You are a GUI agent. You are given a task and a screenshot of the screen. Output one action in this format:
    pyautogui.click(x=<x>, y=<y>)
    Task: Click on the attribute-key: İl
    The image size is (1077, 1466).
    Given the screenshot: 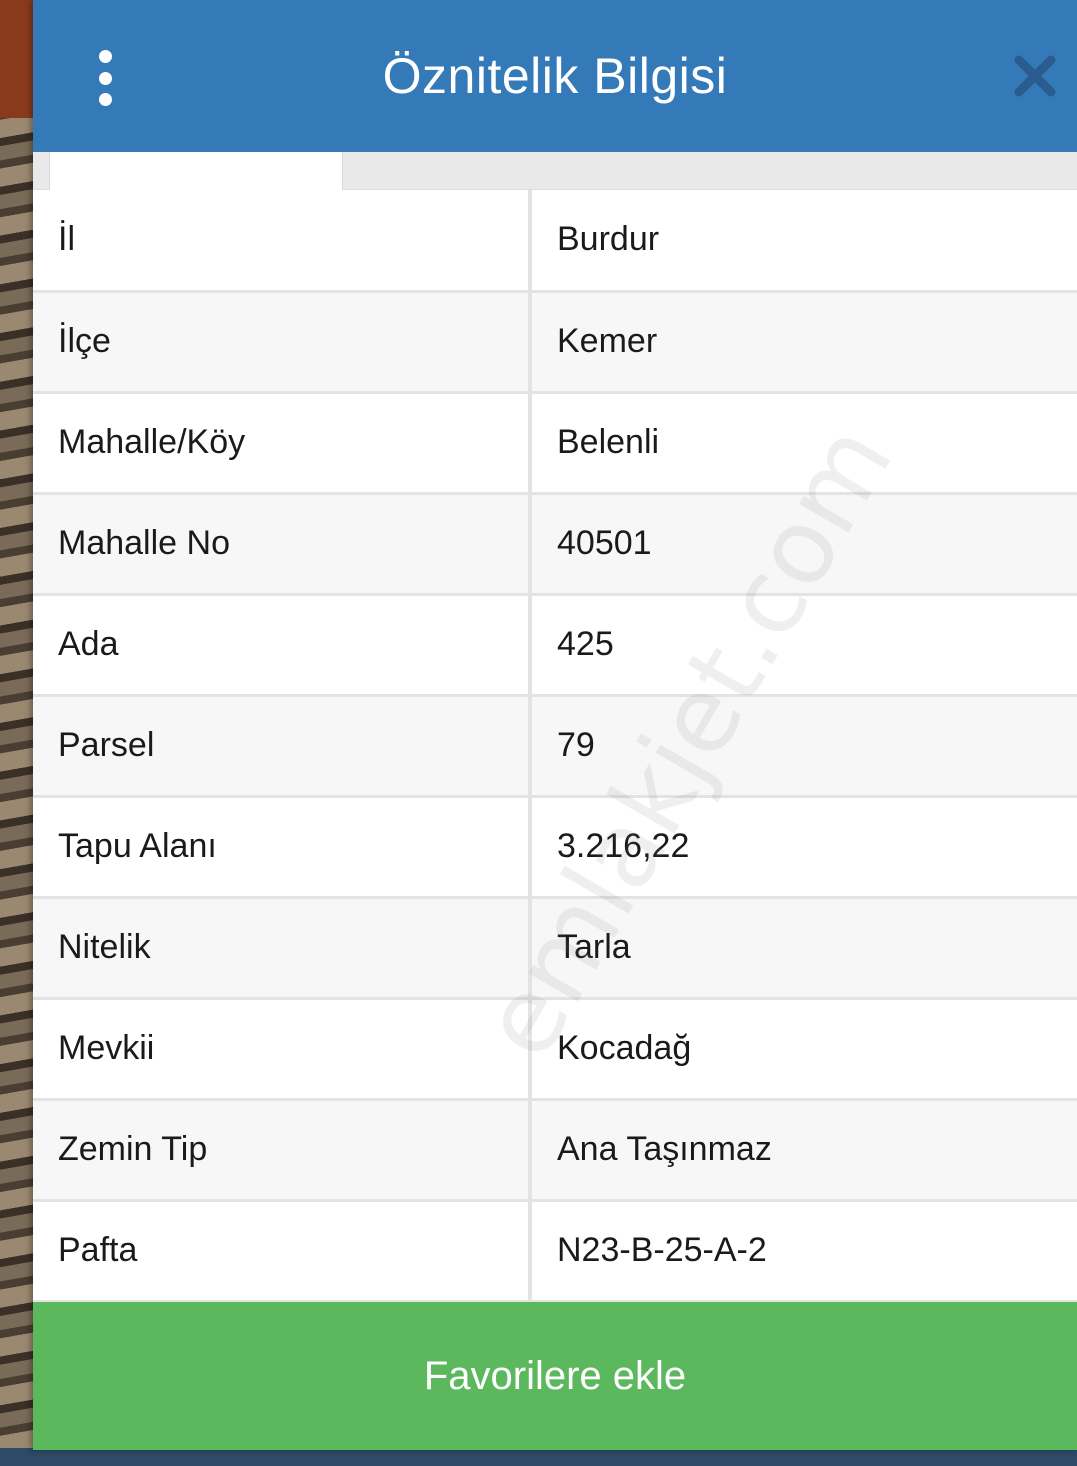 What is the action you would take?
    pyautogui.click(x=282, y=241)
    